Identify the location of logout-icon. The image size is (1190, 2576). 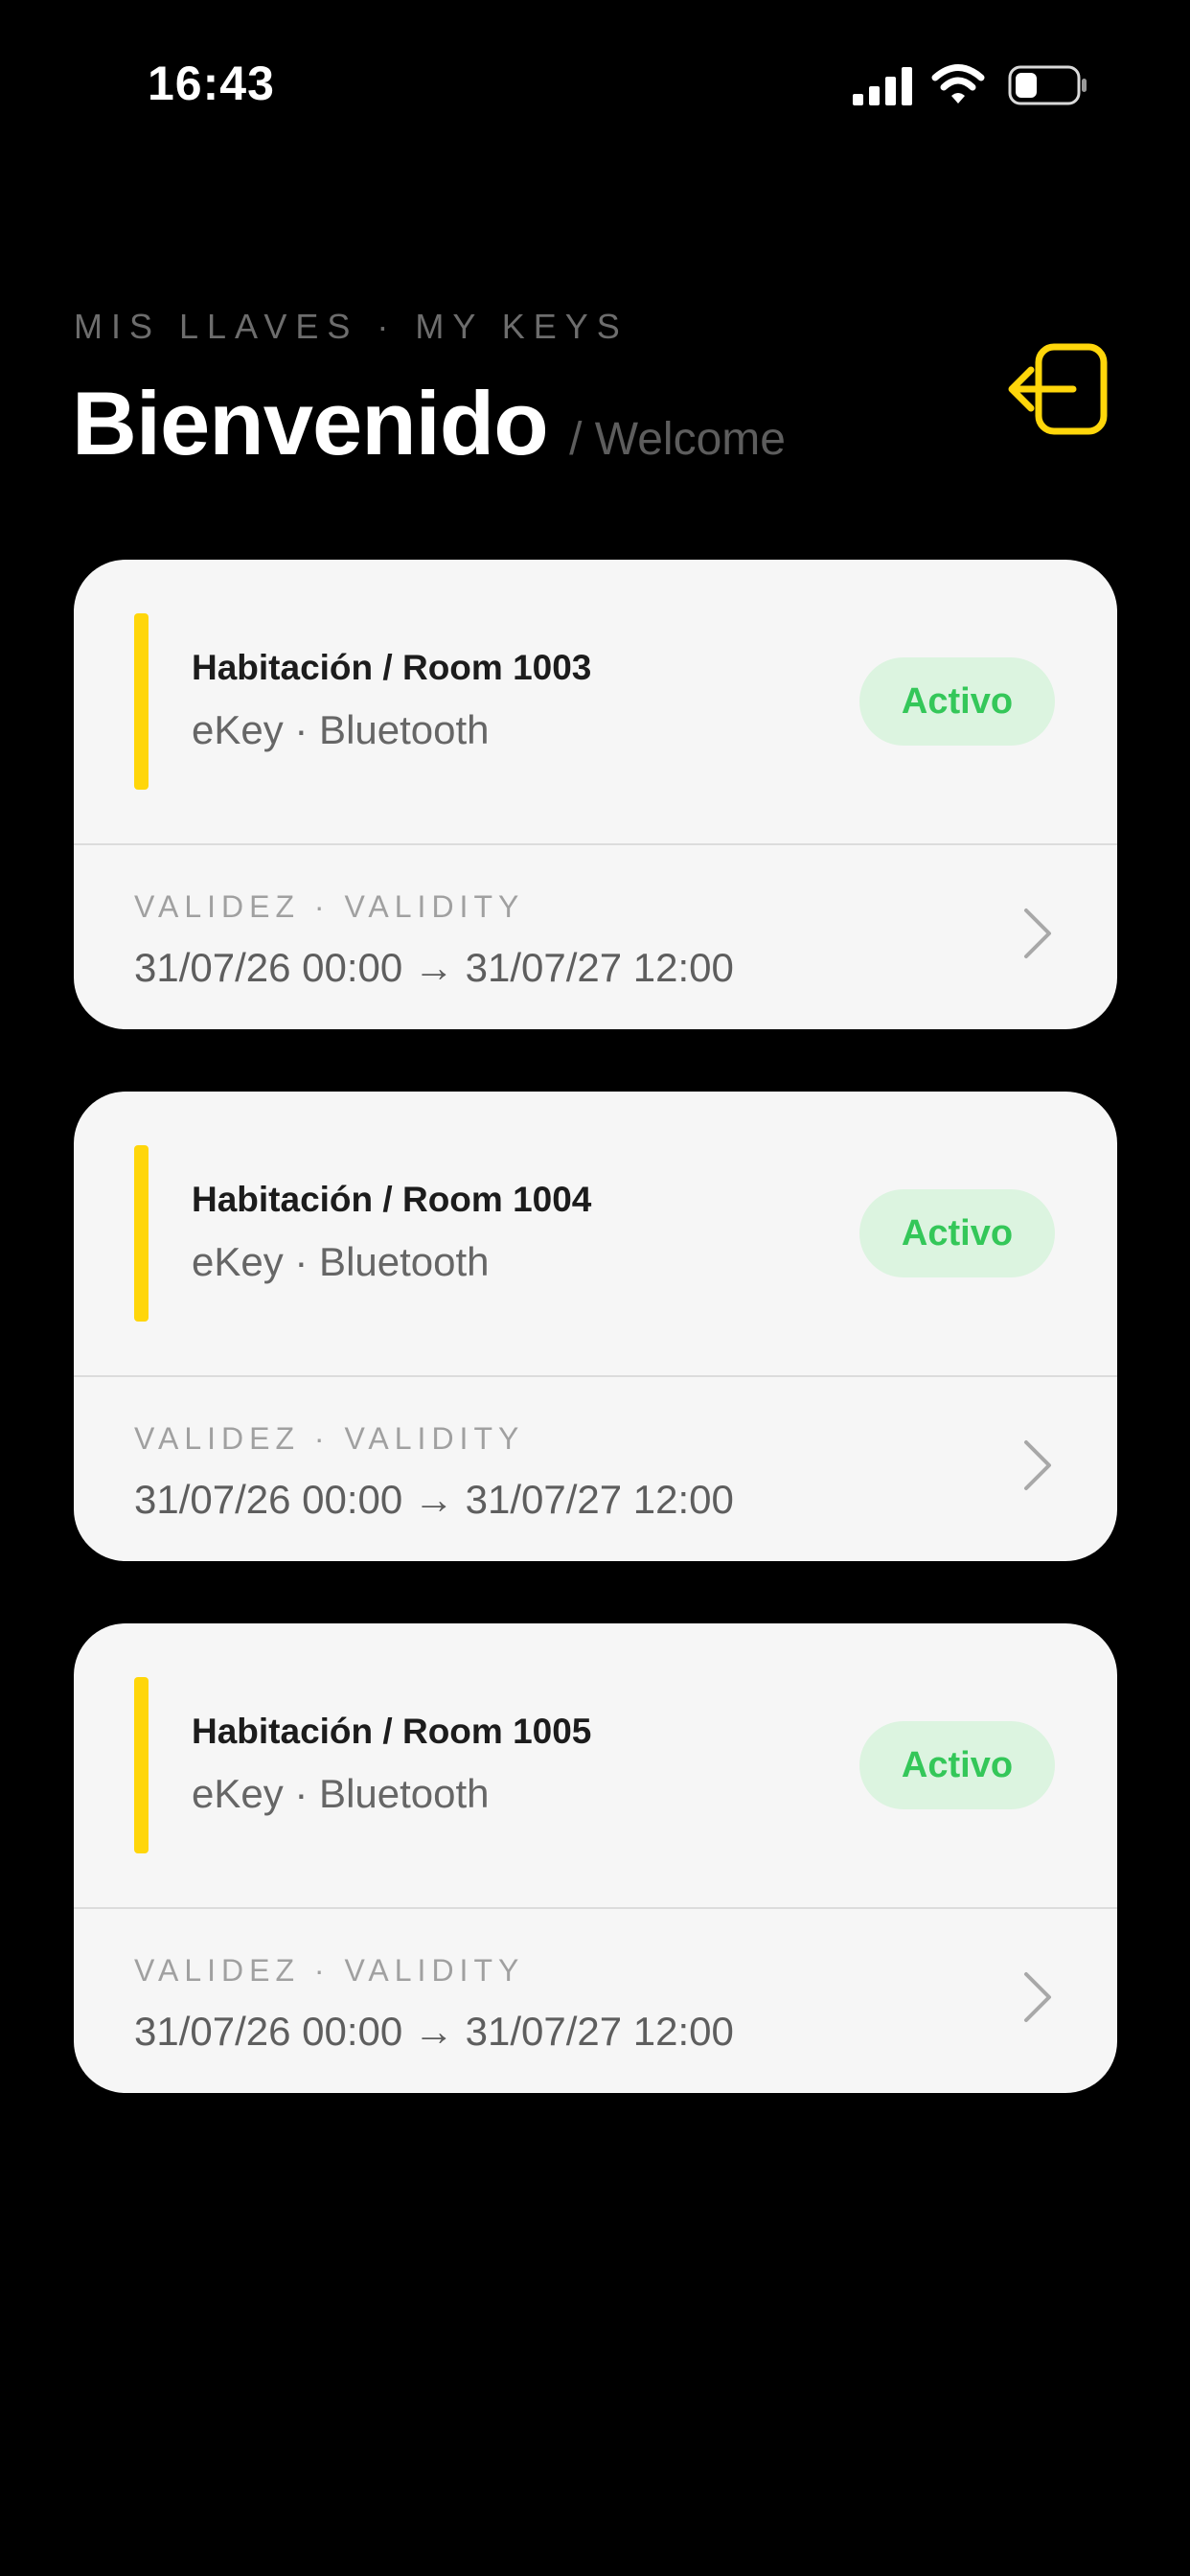
(1058, 389).